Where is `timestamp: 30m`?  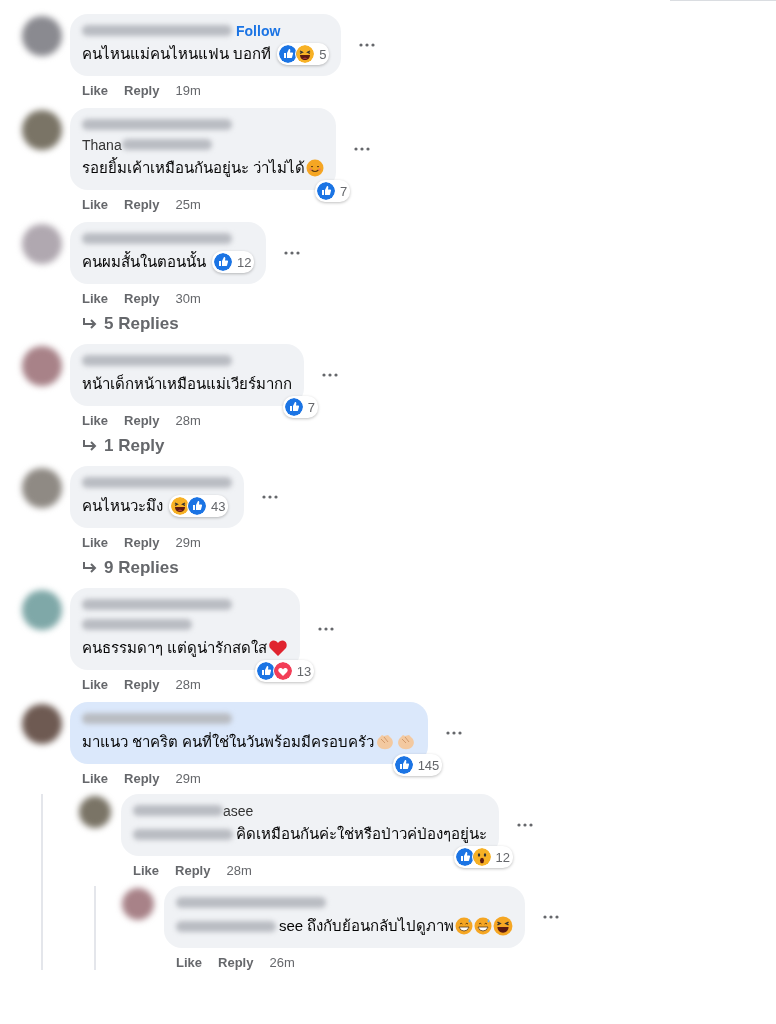
timestamp: 30m is located at coordinates (188, 298).